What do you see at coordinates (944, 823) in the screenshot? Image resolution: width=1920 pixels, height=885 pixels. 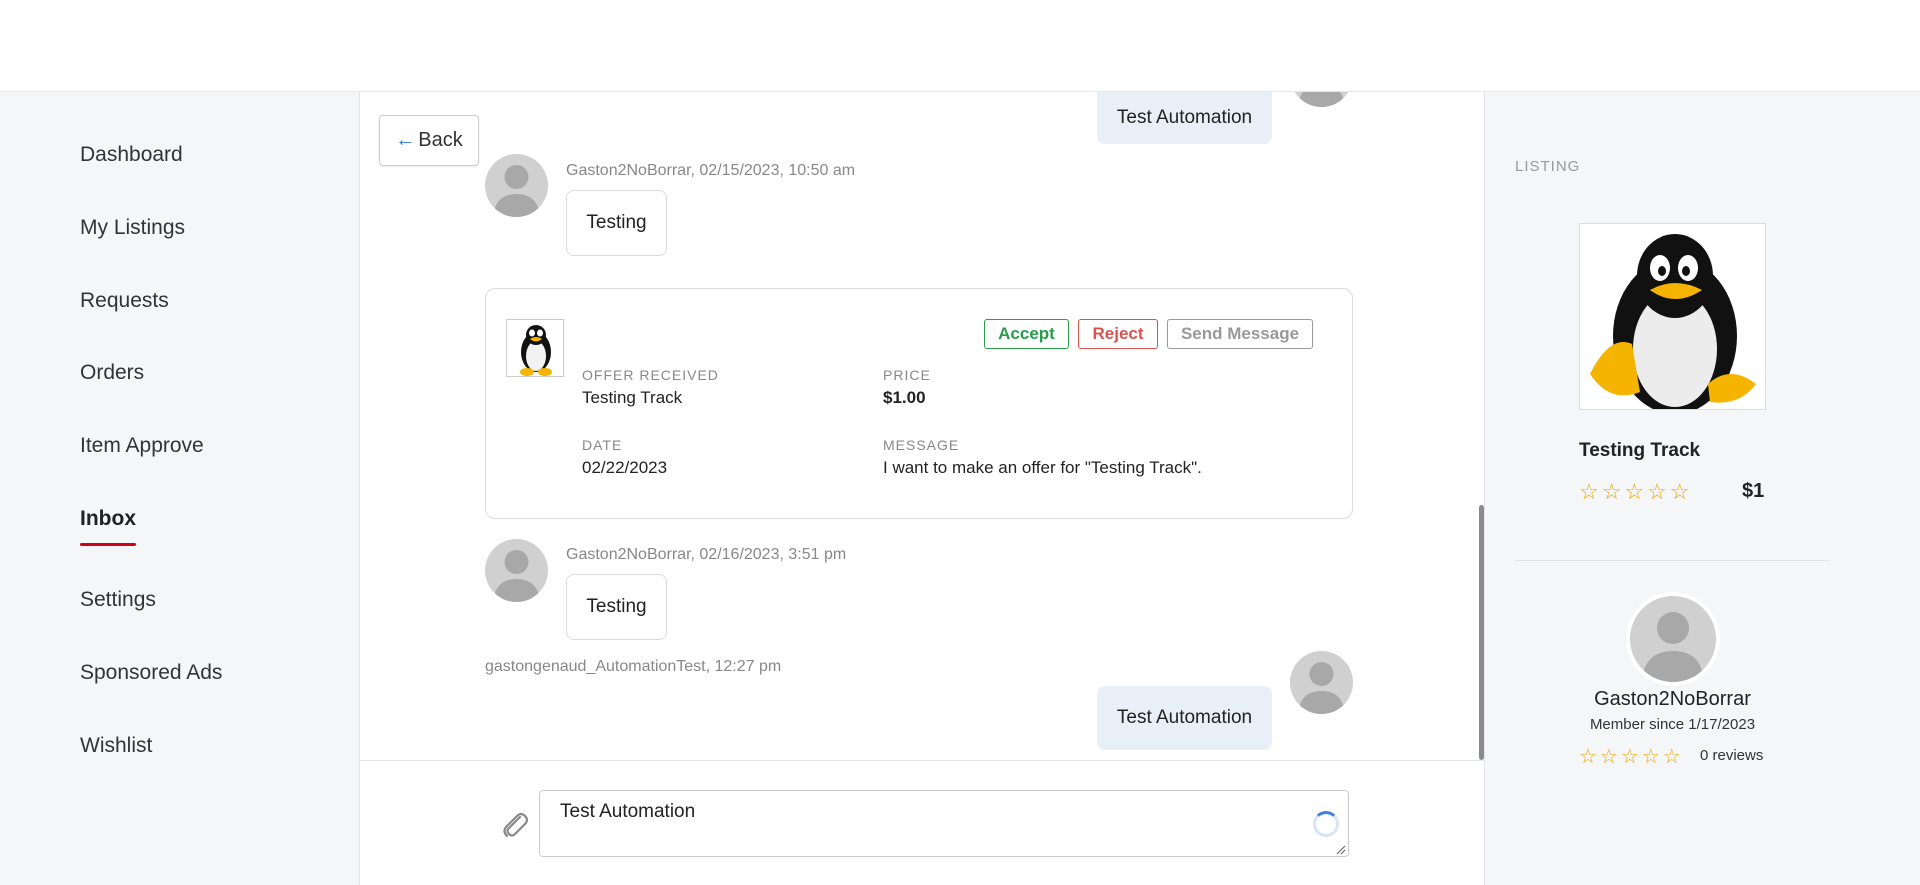 I see `message-input` at bounding box center [944, 823].